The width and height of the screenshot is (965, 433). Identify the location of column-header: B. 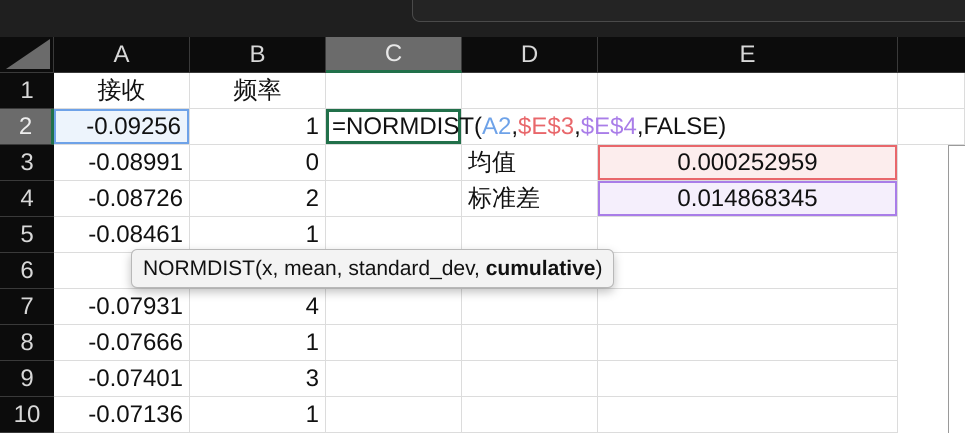
(258, 55).